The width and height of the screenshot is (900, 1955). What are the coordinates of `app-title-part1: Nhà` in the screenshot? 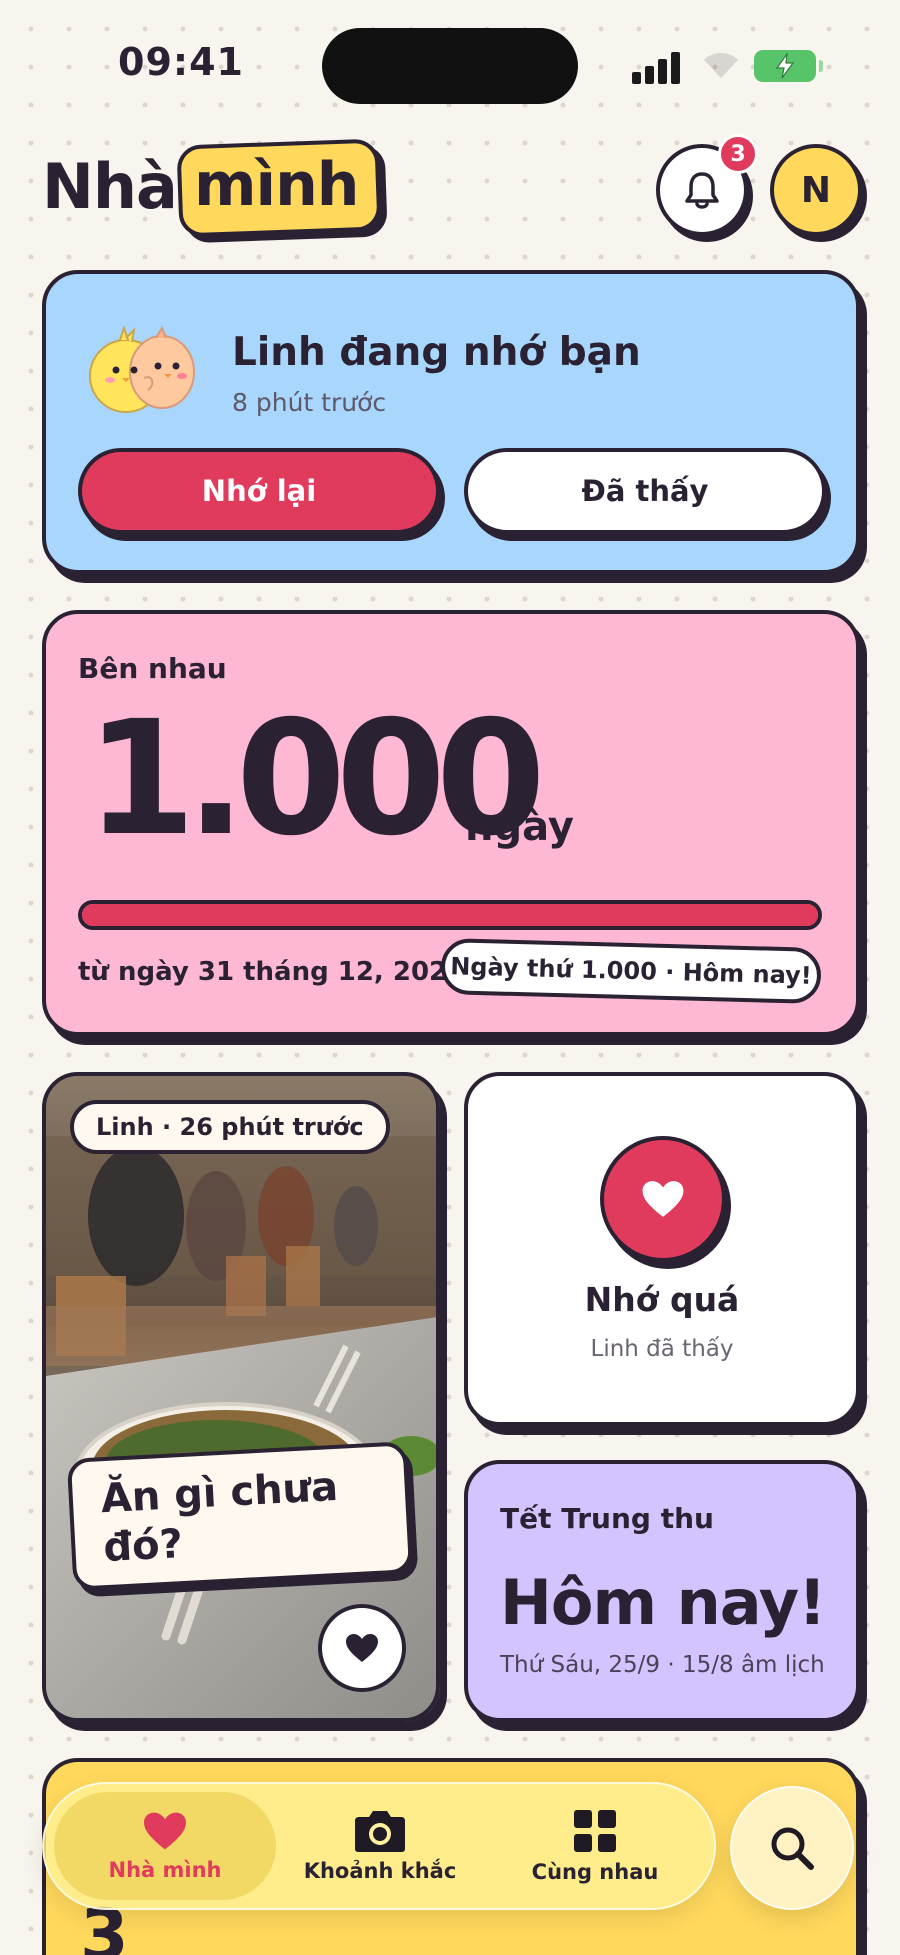 It's located at (110, 186).